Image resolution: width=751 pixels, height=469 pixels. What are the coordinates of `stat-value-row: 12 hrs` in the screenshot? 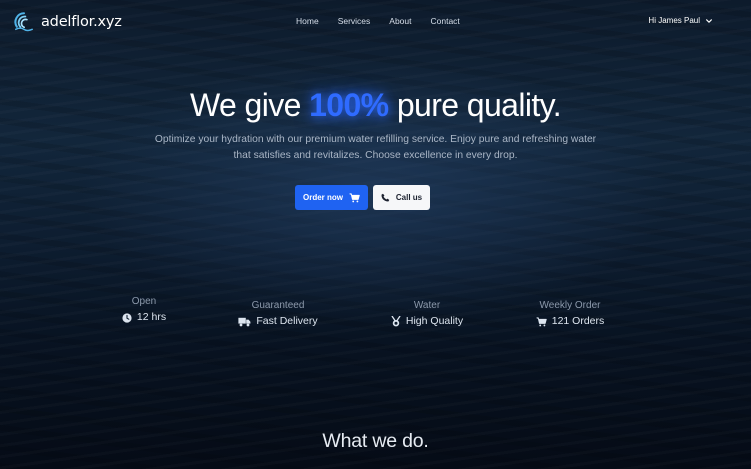 It's located at (144, 317).